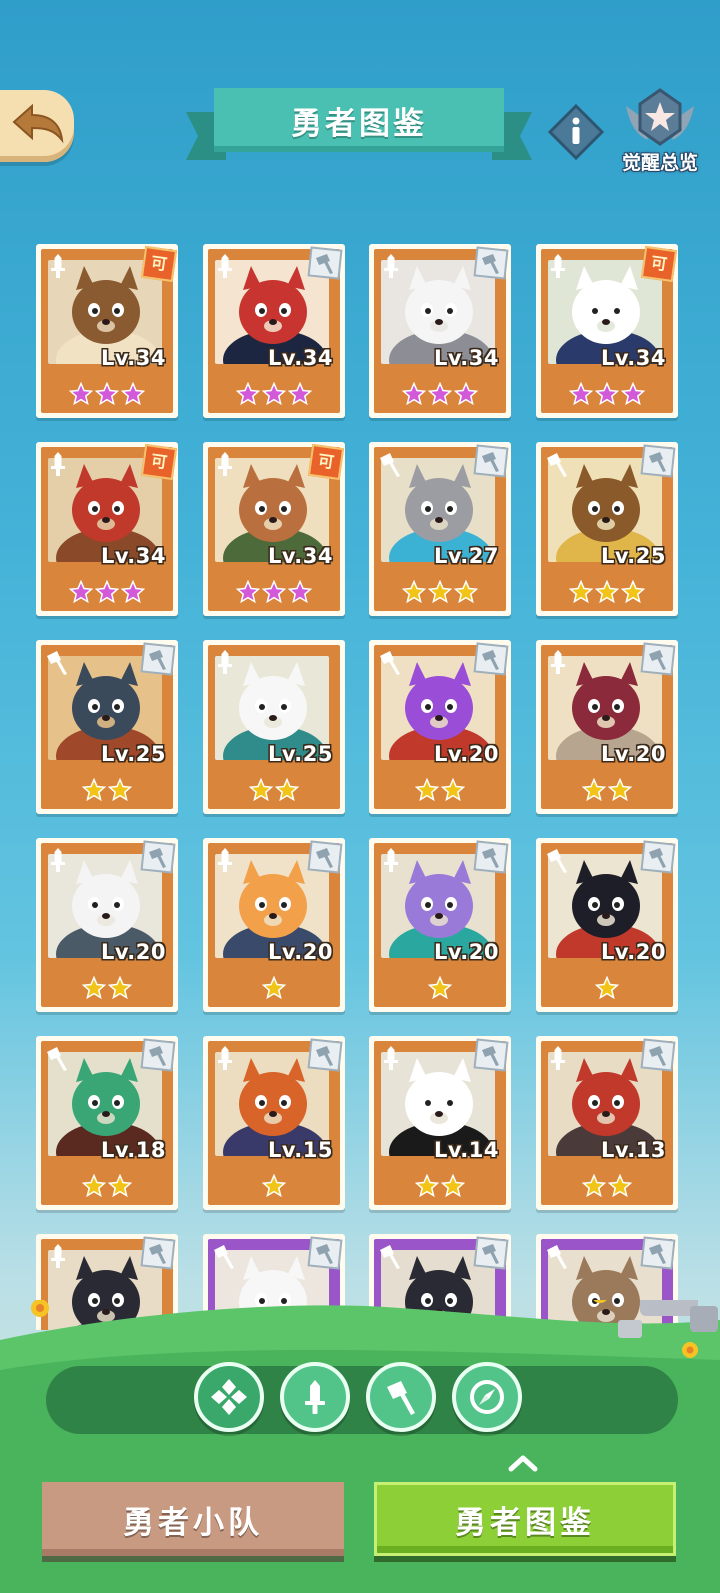 The width and height of the screenshot is (720, 1593). I want to click on filter-all-button, so click(229, 1397).